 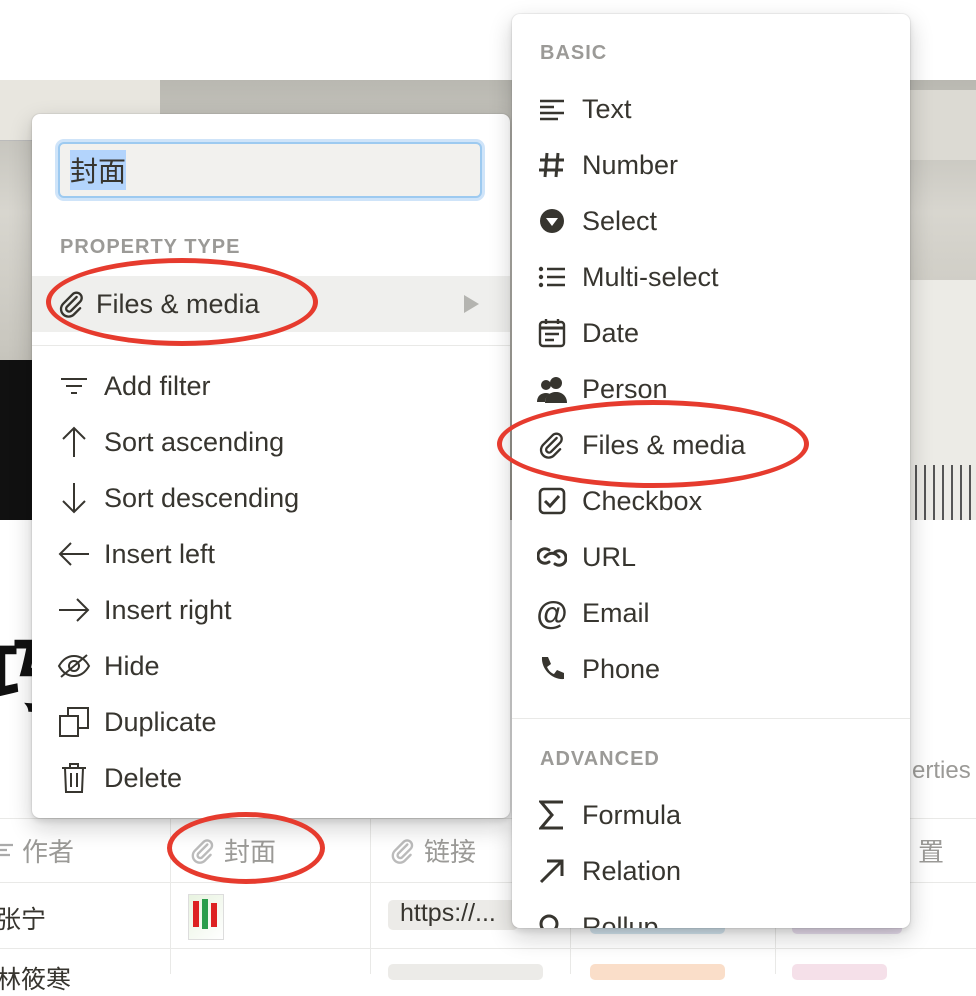 I want to click on type-option-label: Person, so click(x=625, y=388).